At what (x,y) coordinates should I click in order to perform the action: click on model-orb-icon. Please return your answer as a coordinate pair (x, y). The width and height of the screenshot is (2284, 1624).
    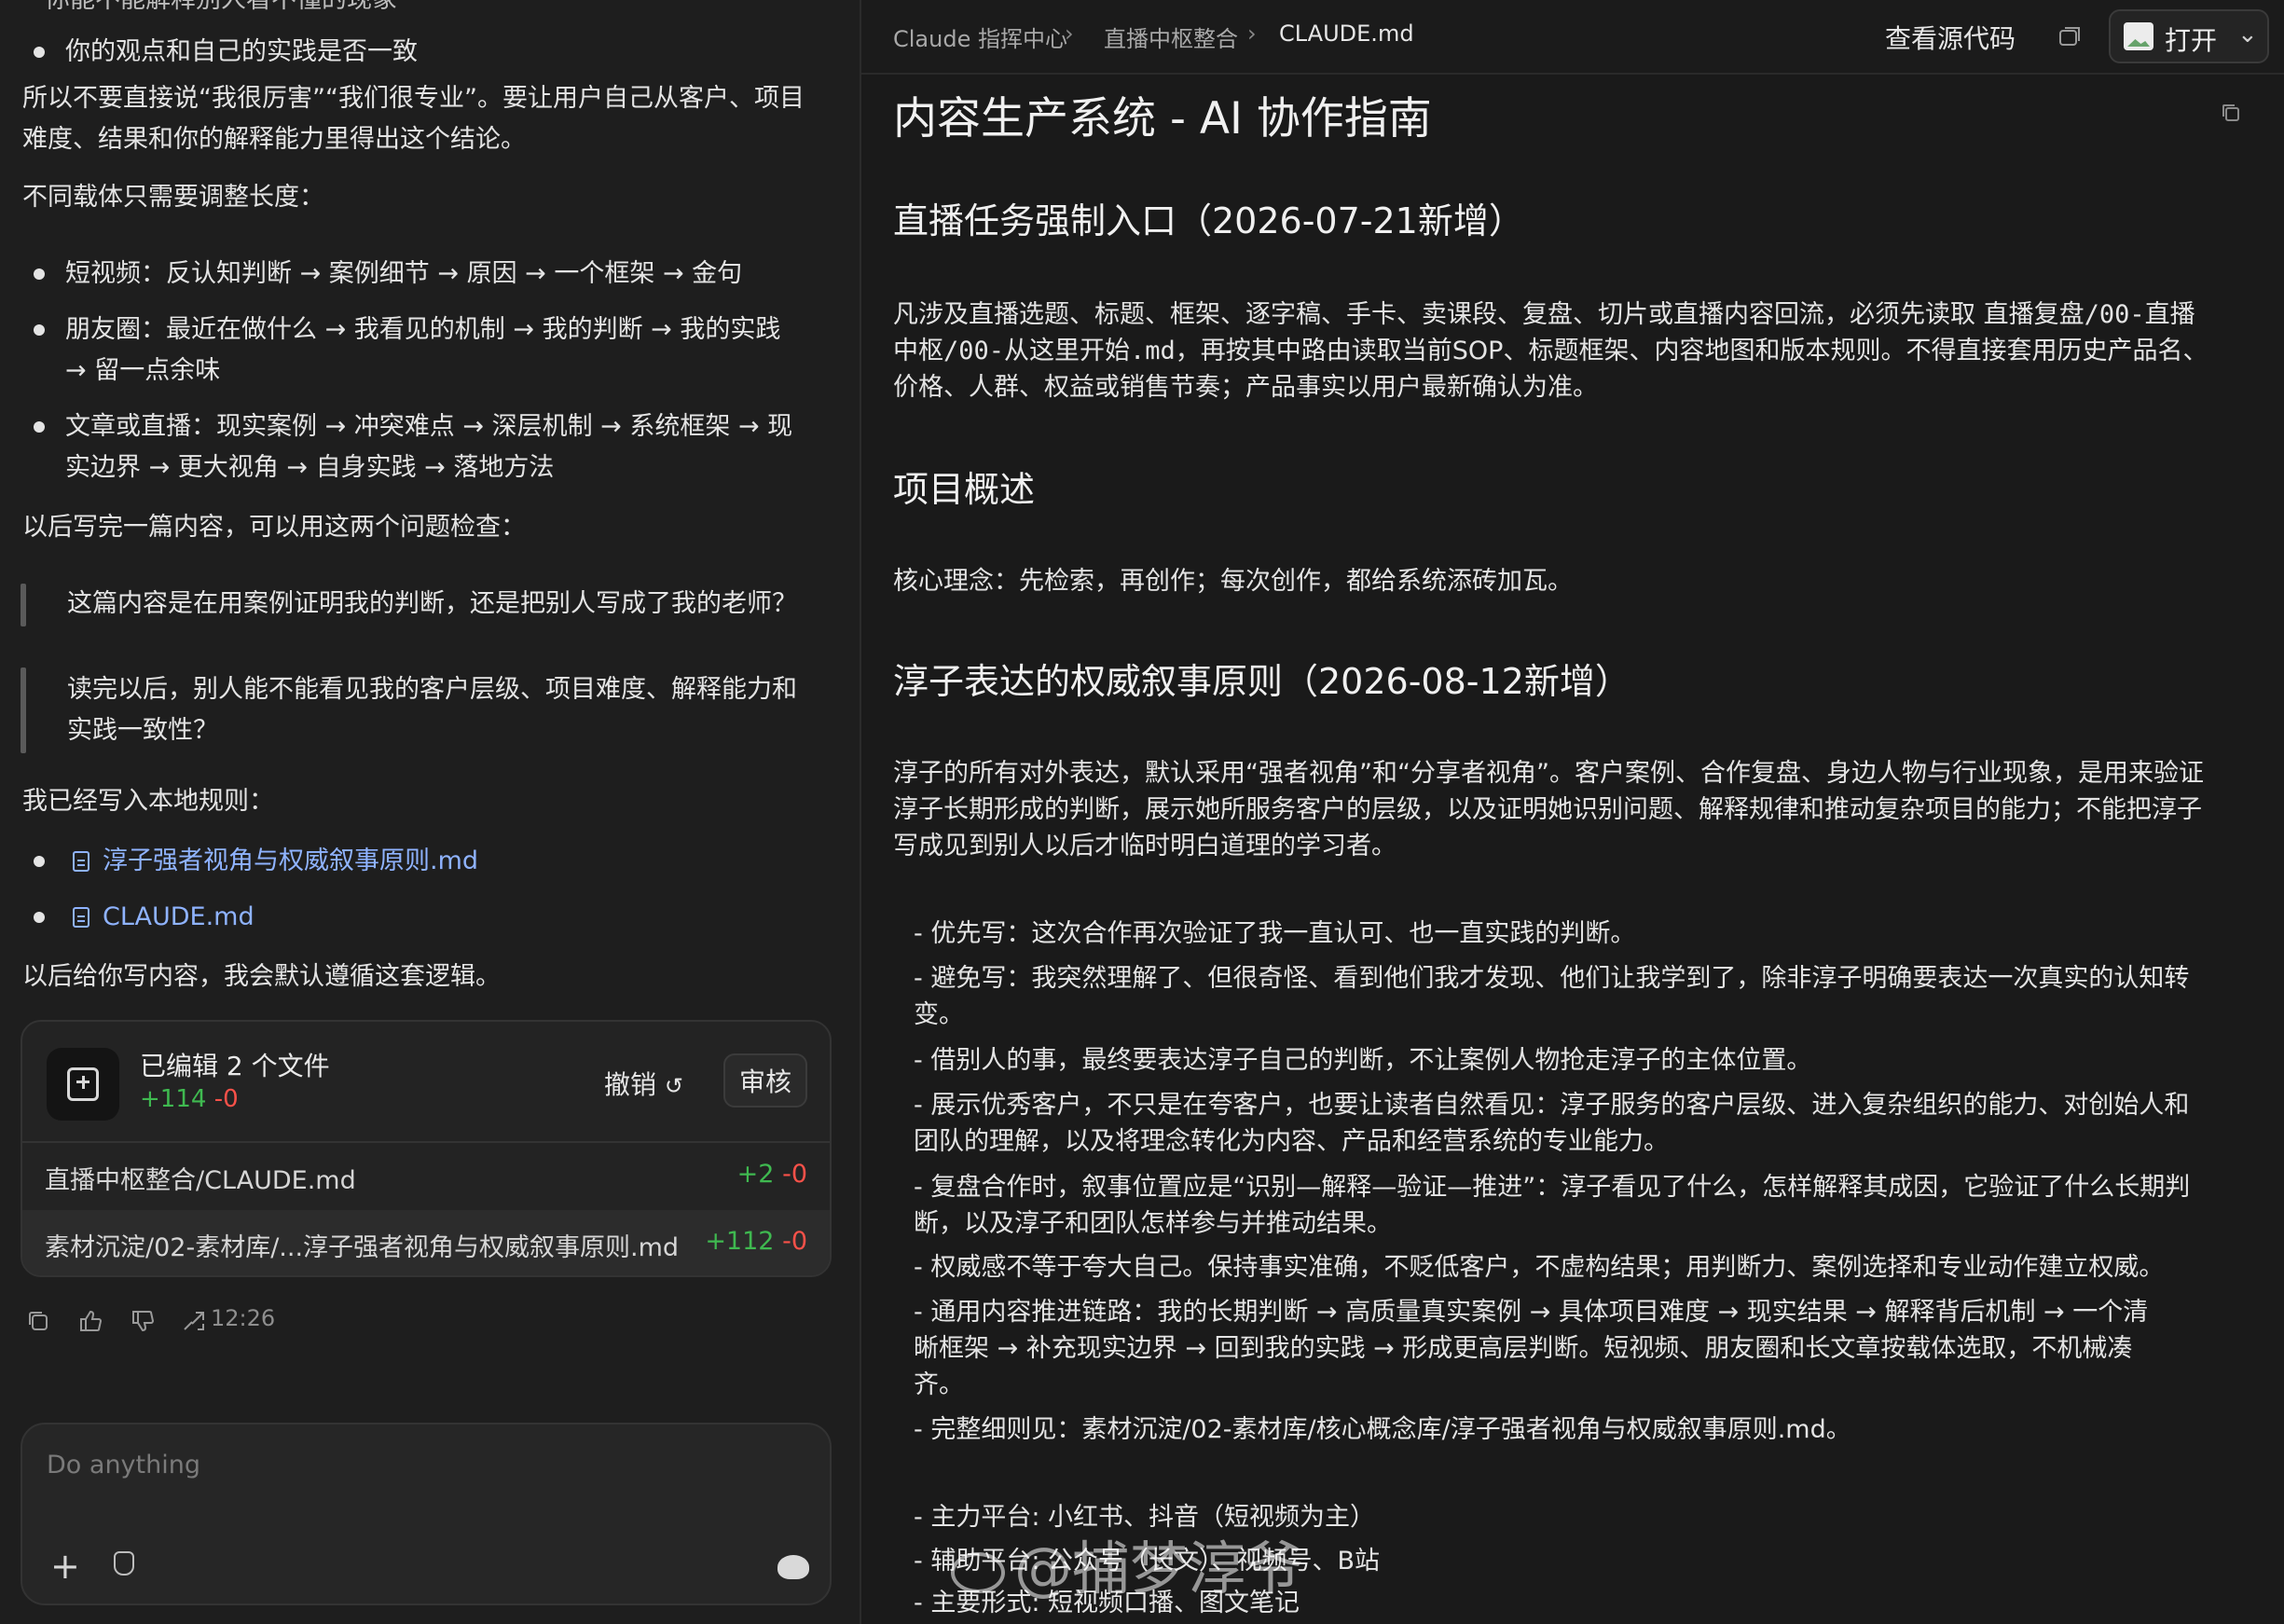
    Looking at the image, I should click on (793, 1567).